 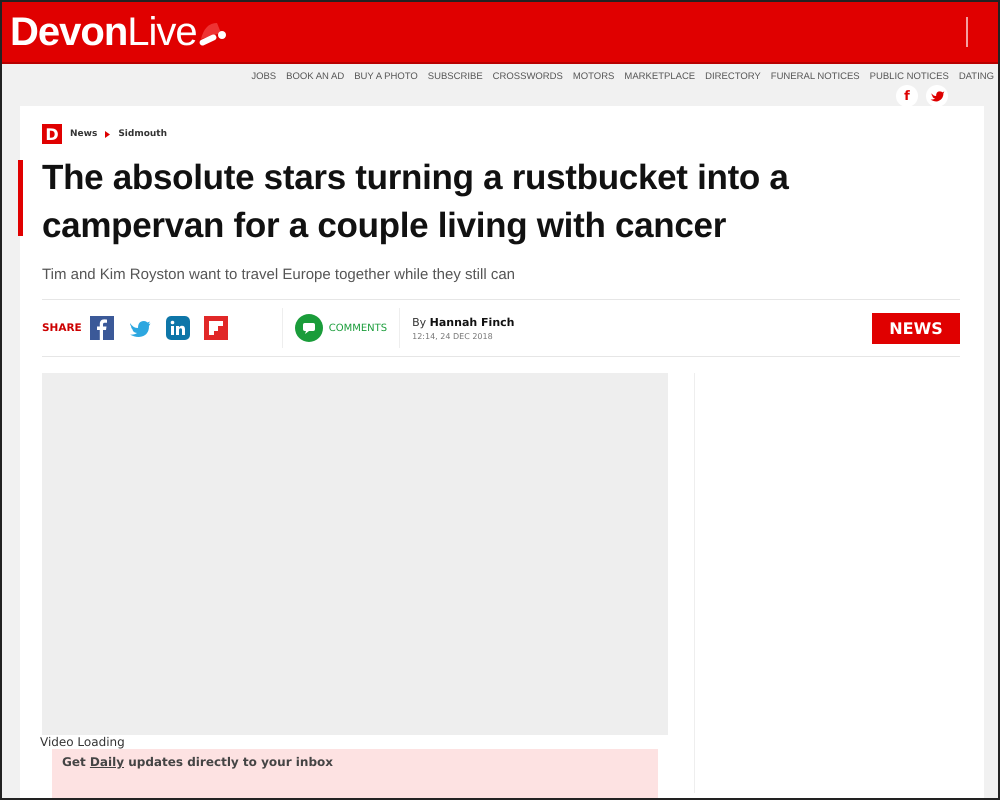 I want to click on top-nav-link: BUY A PHOTO, so click(x=386, y=77).